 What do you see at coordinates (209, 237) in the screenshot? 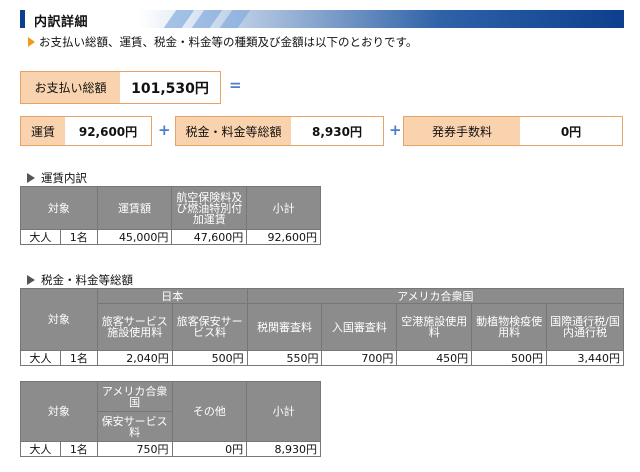
I see `table-cell: 47,600円` at bounding box center [209, 237].